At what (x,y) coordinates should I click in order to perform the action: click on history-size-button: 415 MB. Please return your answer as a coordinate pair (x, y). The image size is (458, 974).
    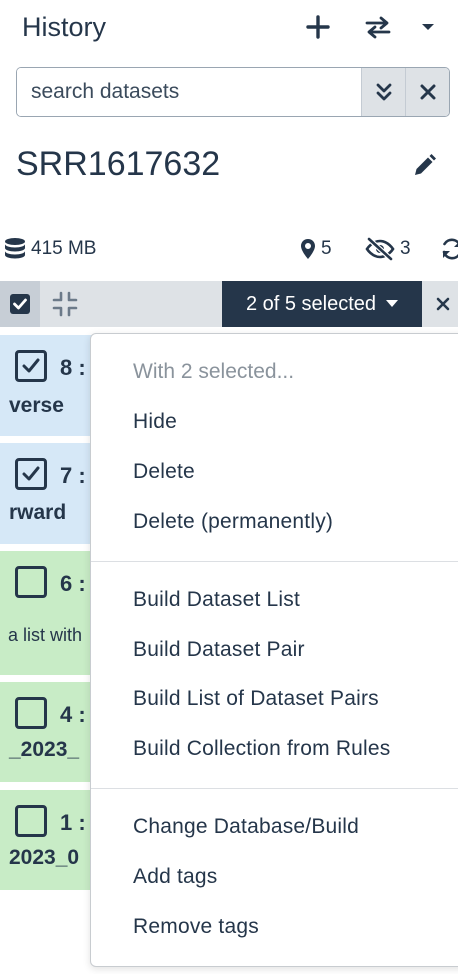
    Looking at the image, I should click on (50, 249).